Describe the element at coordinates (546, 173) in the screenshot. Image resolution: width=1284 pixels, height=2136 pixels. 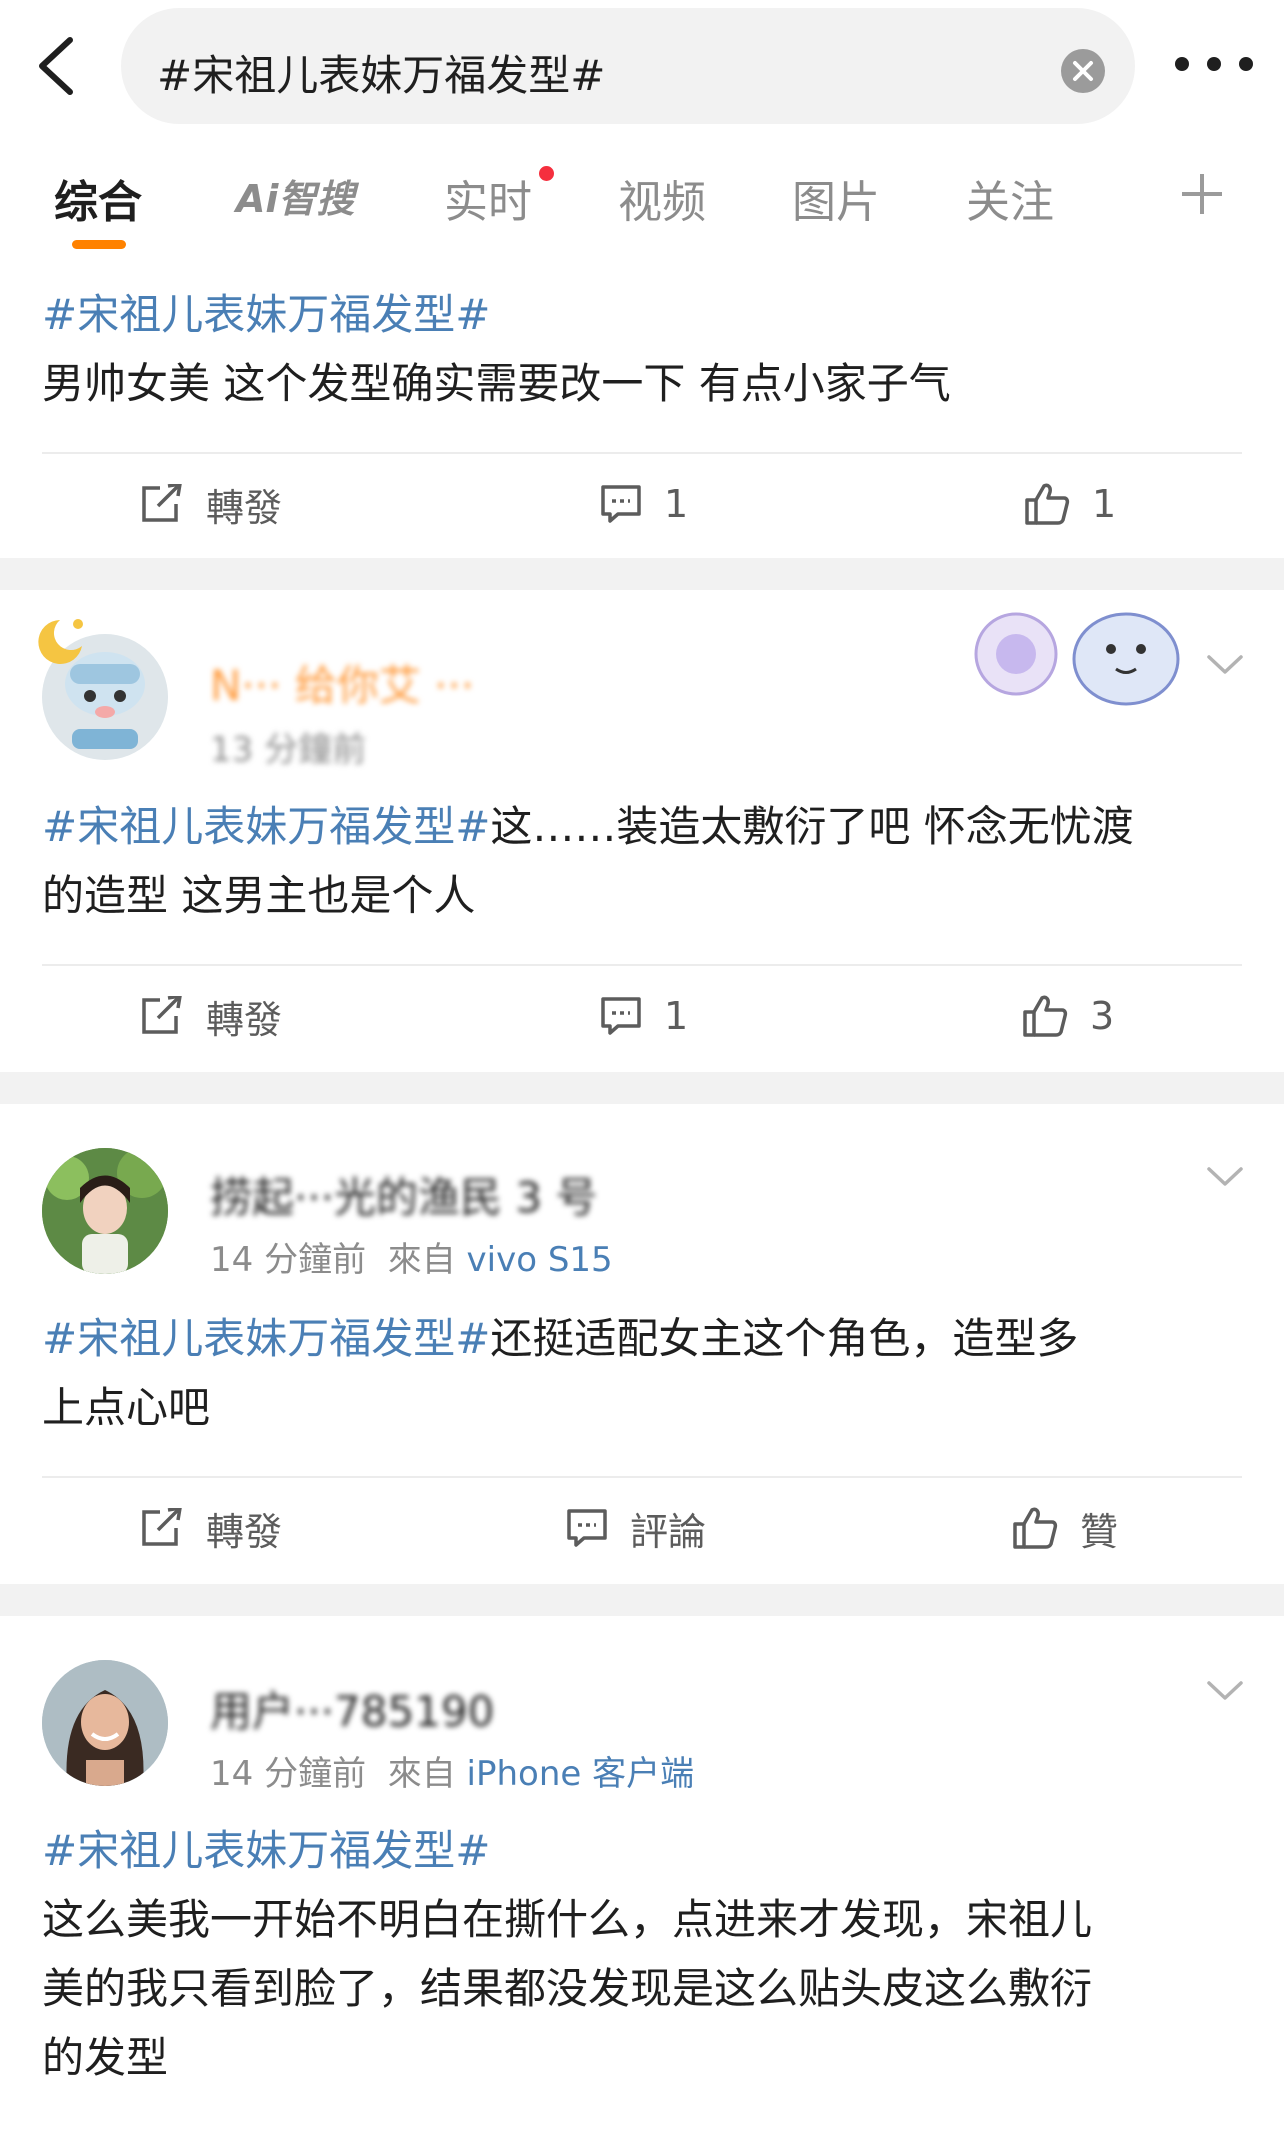
I see `notification-dot` at that location.